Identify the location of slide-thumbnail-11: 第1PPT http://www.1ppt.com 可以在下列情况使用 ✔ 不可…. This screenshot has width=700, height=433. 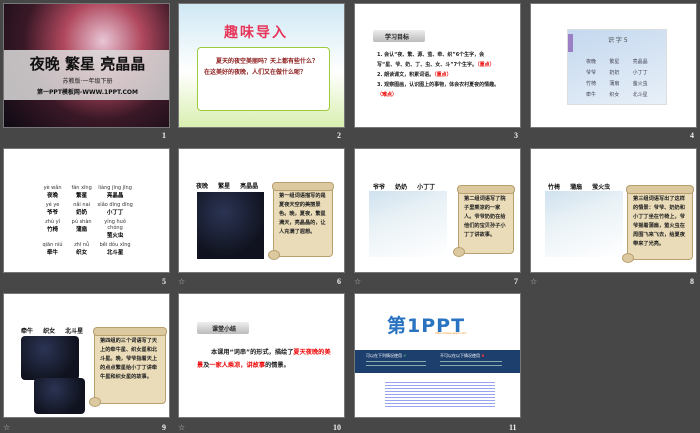
(437, 355).